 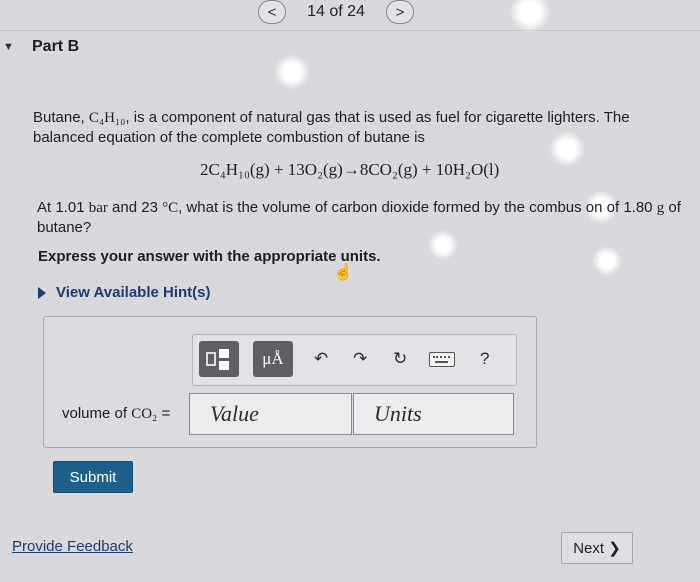 What do you see at coordinates (107, 118) in the screenshot?
I see `butane-formula: C₄H₁₀` at bounding box center [107, 118].